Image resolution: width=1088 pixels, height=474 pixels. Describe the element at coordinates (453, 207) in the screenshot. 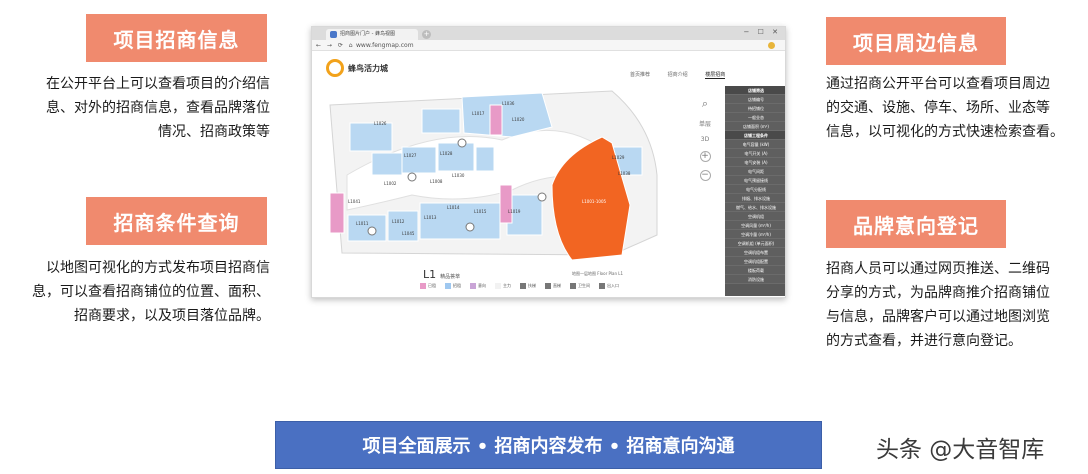

I see `shop-label: L1014` at that location.